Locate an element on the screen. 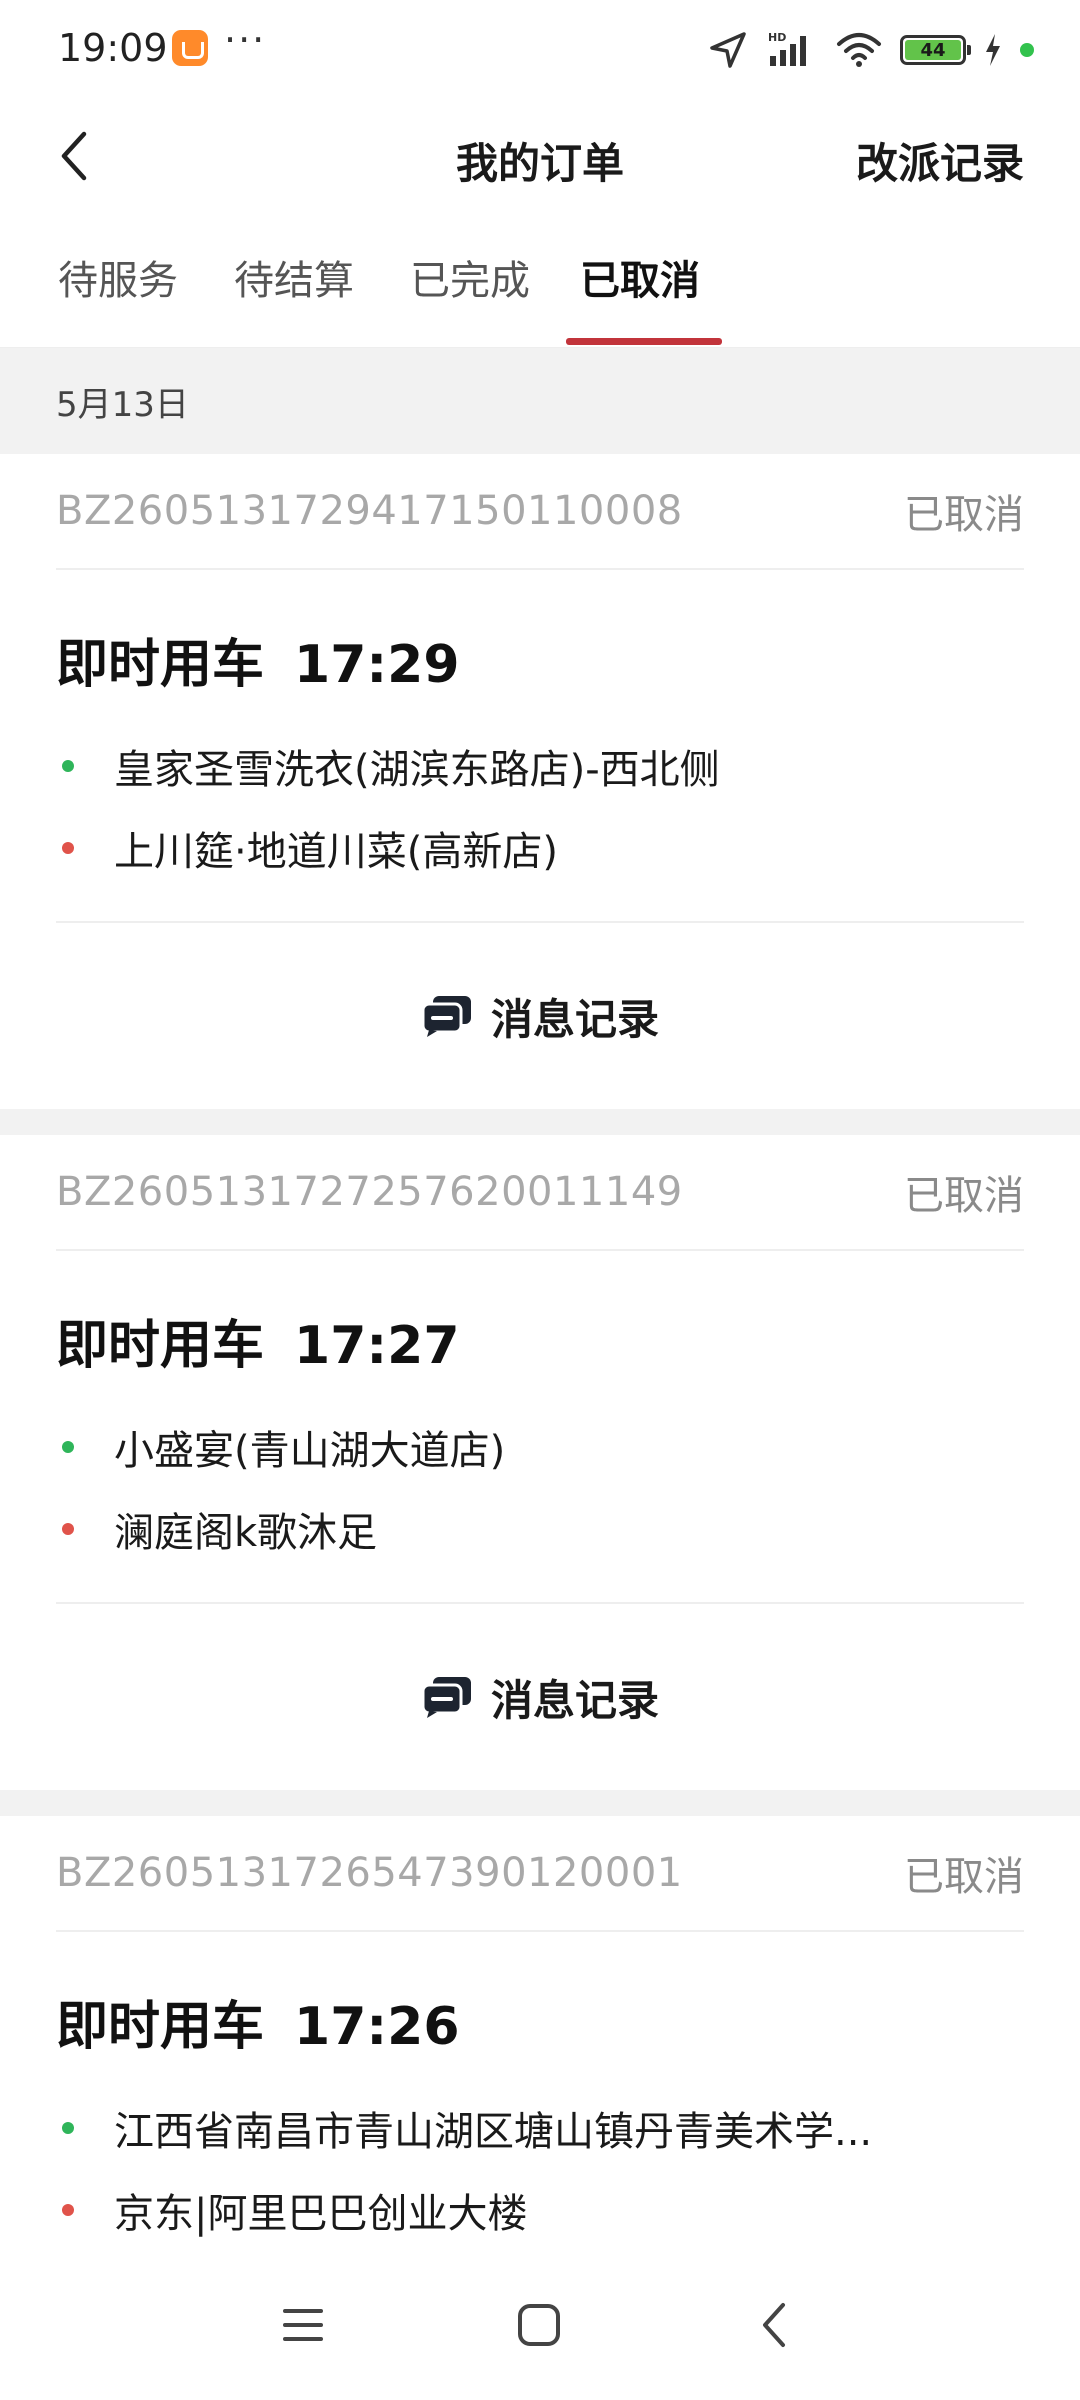 Image resolution: width=1080 pixels, height=2400 pixels. tab-cancelled: 已取消 is located at coordinates (640, 277).